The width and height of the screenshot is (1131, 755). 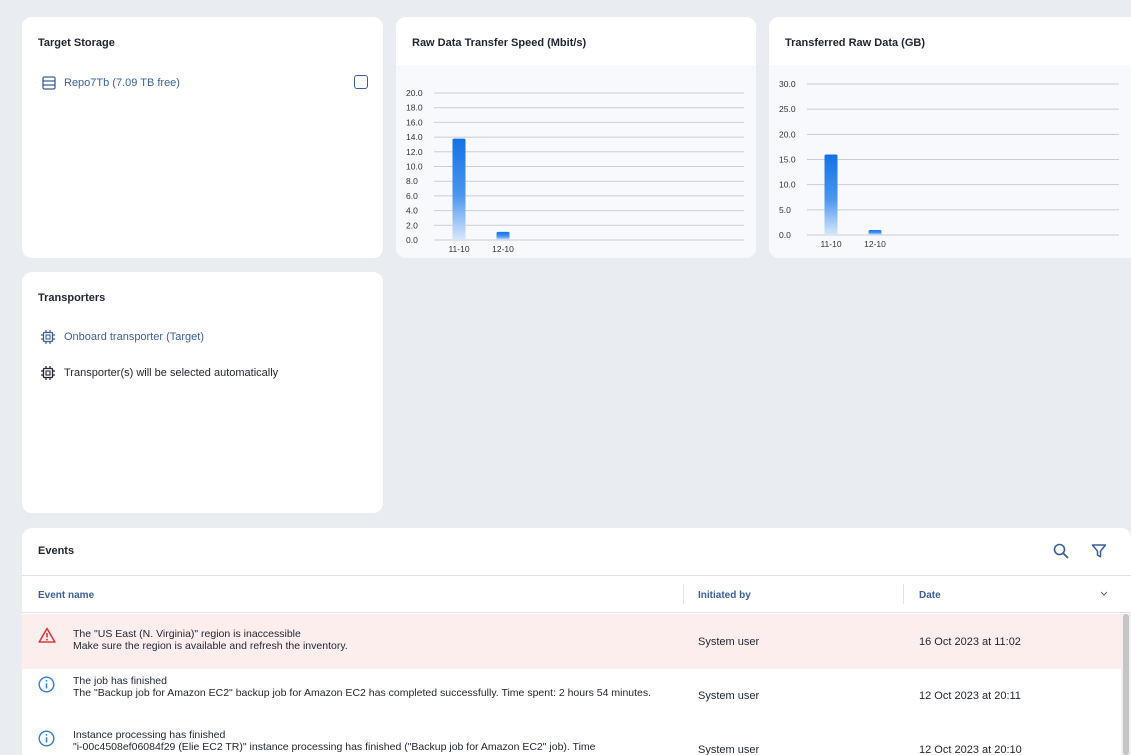 I want to click on data-chart: 30.0 25.0 20.0 15.0 10.0 5.0 0.0 11-10 12-10, so click(x=949, y=164).